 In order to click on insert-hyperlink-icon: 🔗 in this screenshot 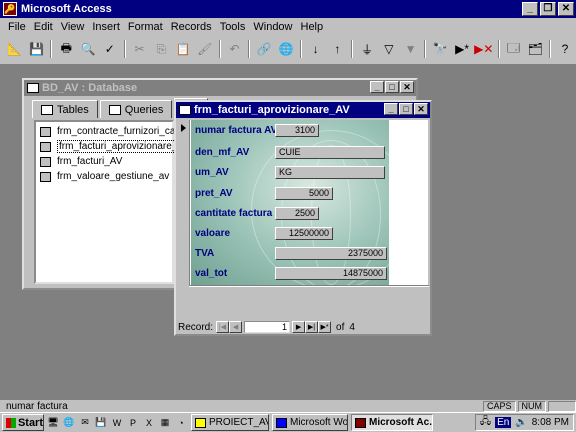, I will do `click(264, 49)`.